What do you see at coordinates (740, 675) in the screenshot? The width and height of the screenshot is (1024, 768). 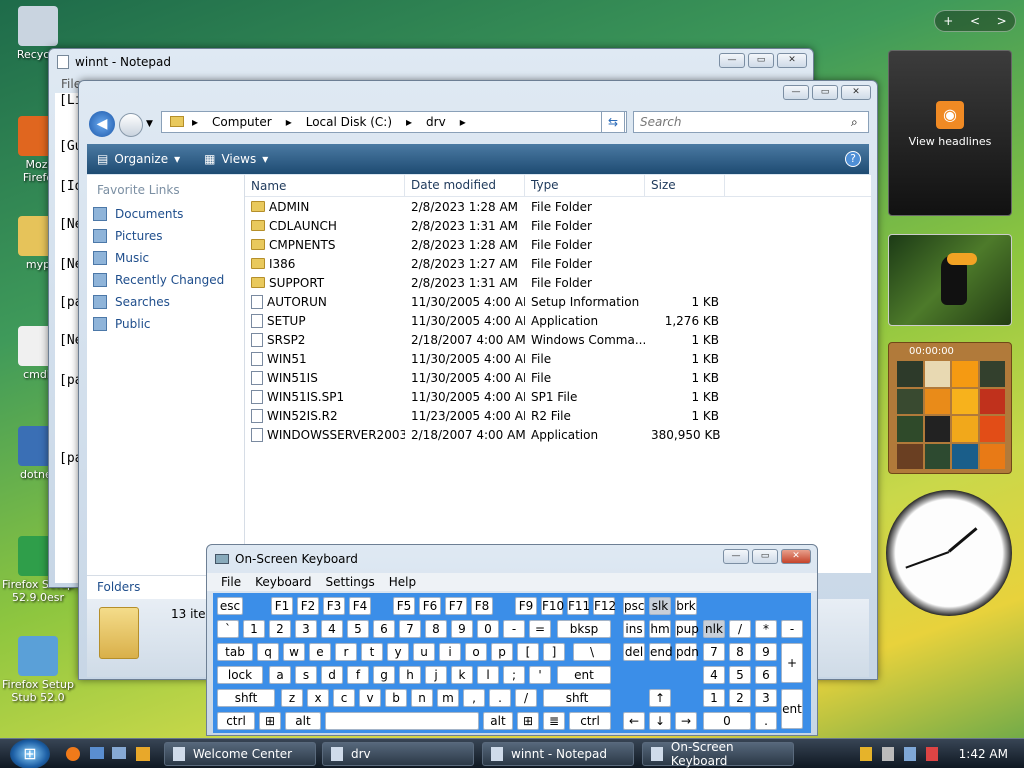 I see `osk-key: 5` at bounding box center [740, 675].